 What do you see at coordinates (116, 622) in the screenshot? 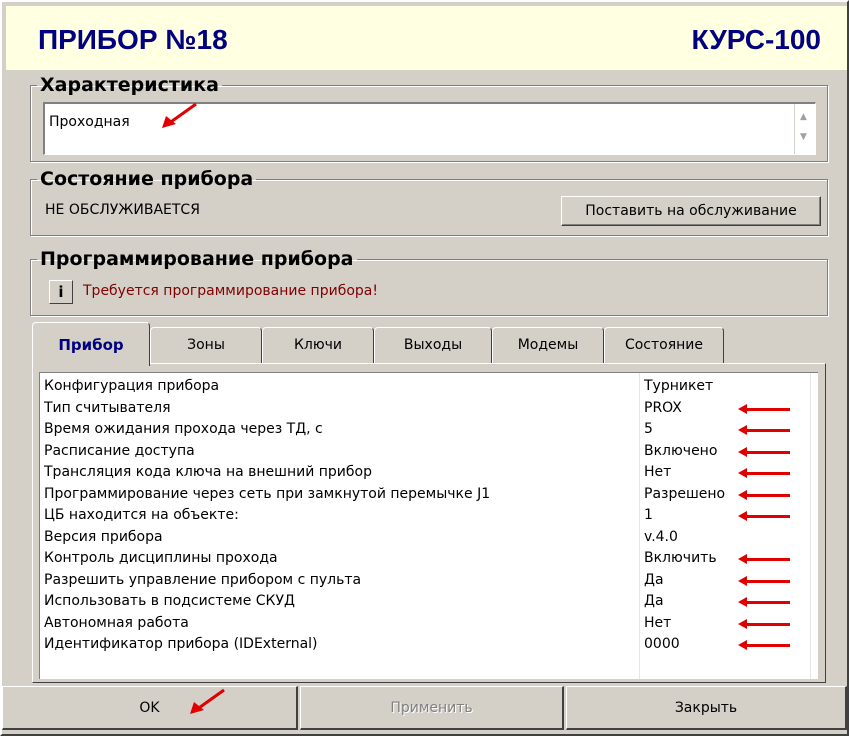
I see `property-label: Автономная работа` at bounding box center [116, 622].